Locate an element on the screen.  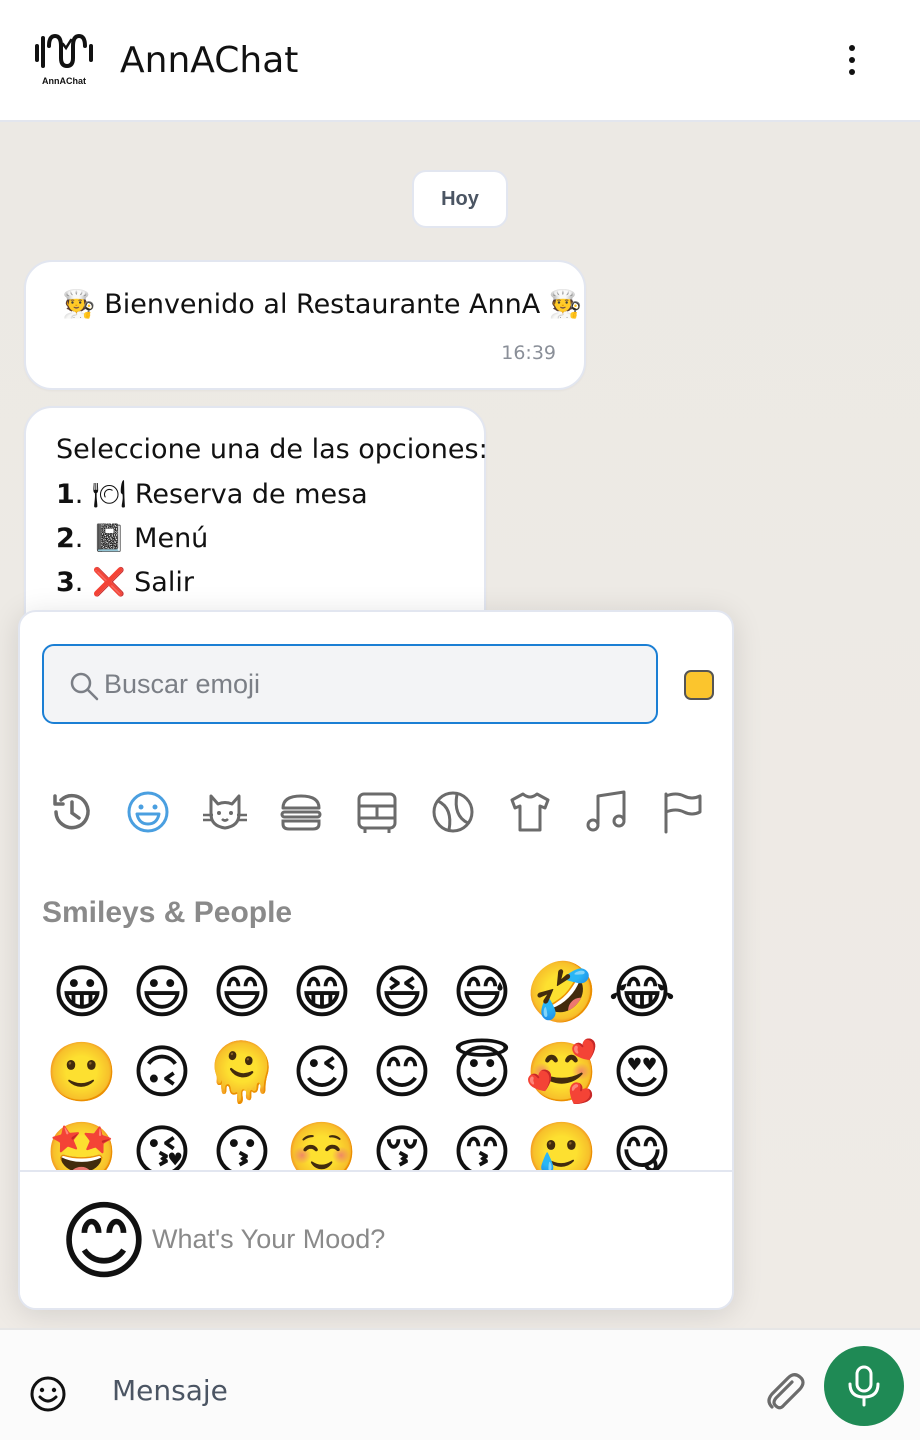
option-number: 3 is located at coordinates (65, 582).